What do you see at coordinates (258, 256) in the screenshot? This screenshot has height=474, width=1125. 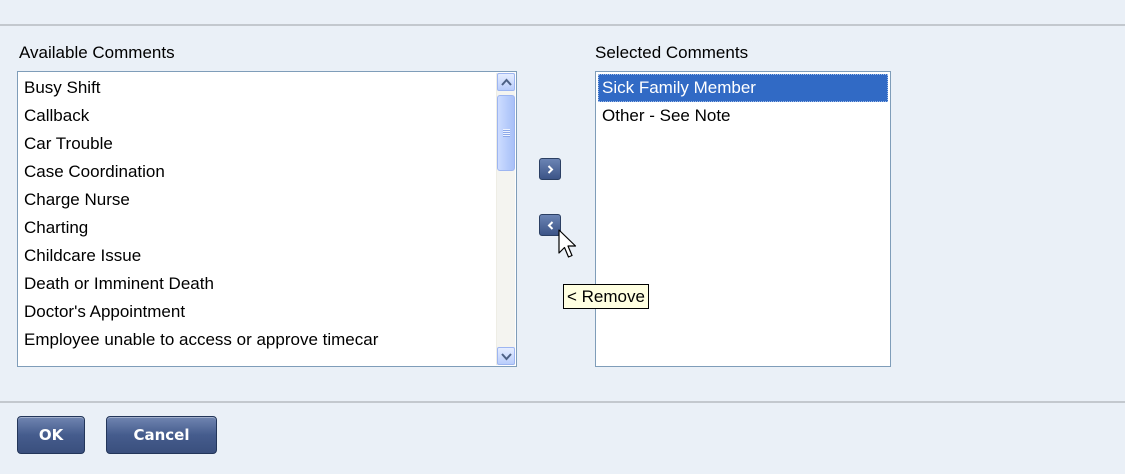 I see `list-item: Childcare Issue` at bounding box center [258, 256].